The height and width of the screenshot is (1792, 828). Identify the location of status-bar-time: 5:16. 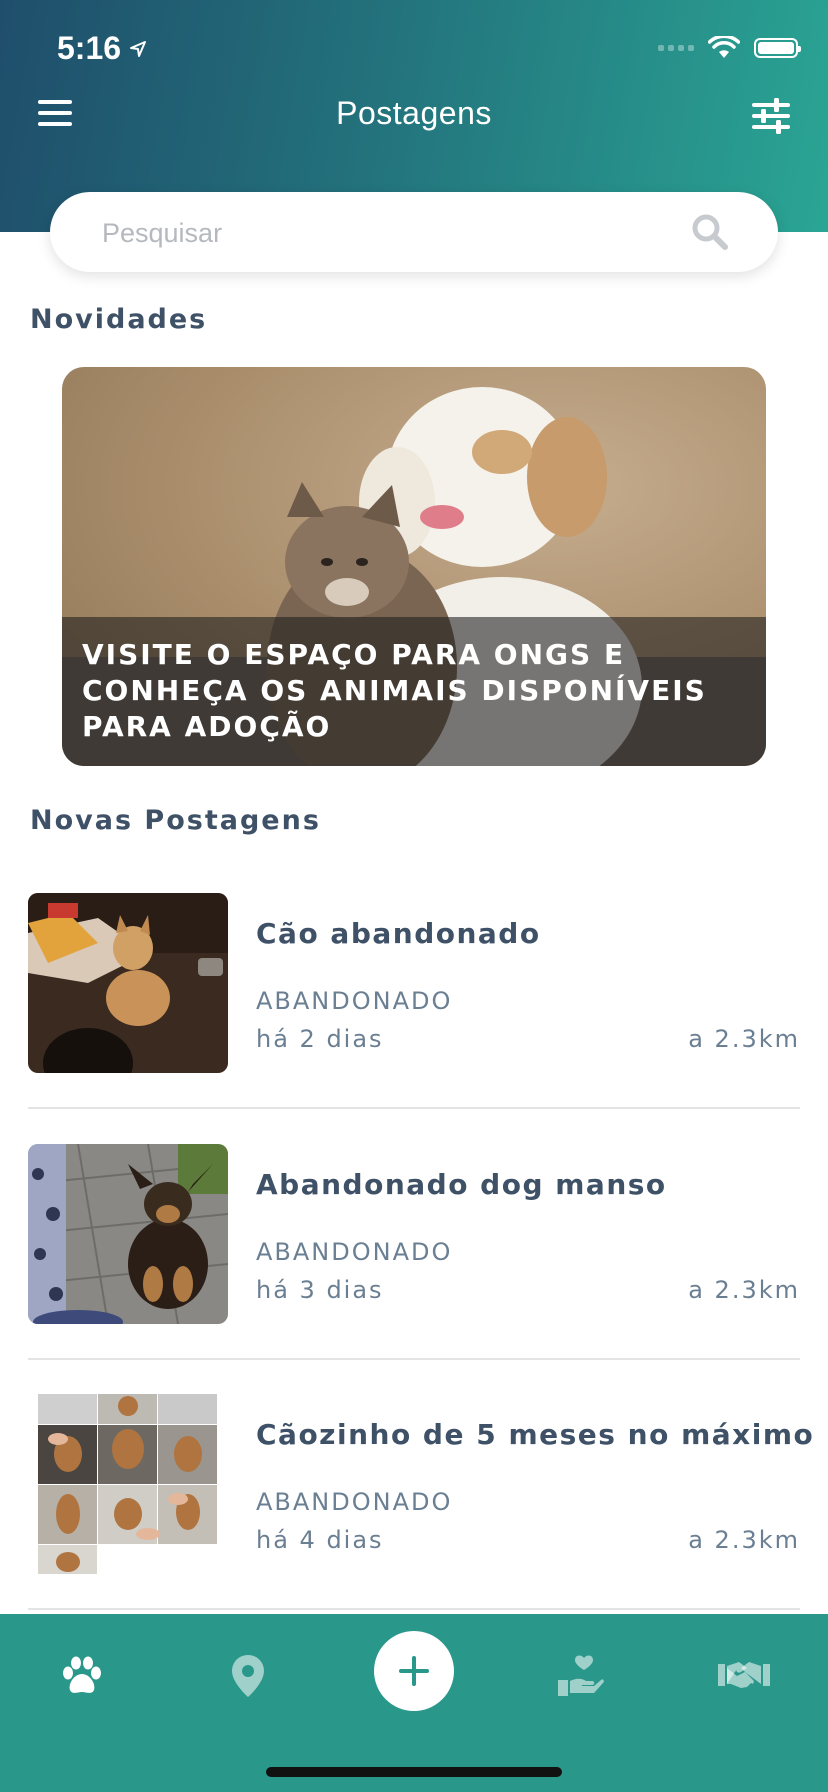
(102, 48).